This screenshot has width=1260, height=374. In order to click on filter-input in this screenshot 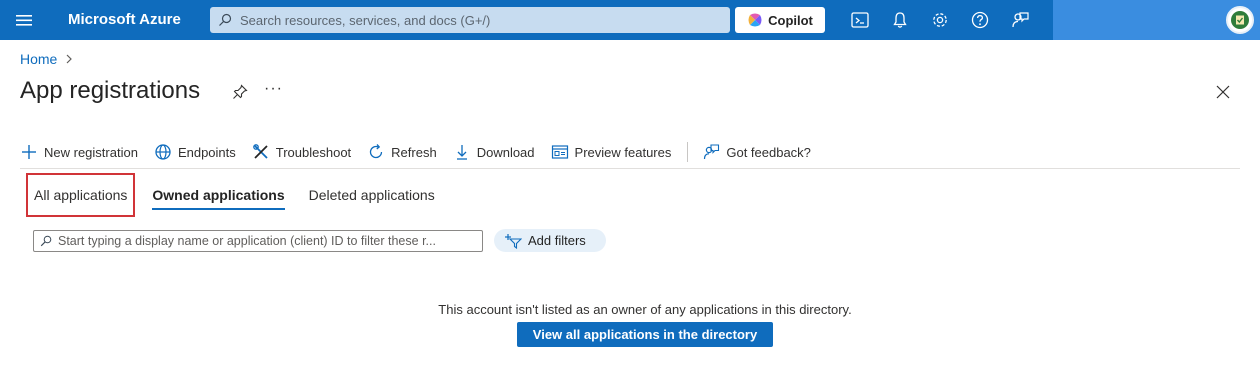, I will do `click(268, 241)`.